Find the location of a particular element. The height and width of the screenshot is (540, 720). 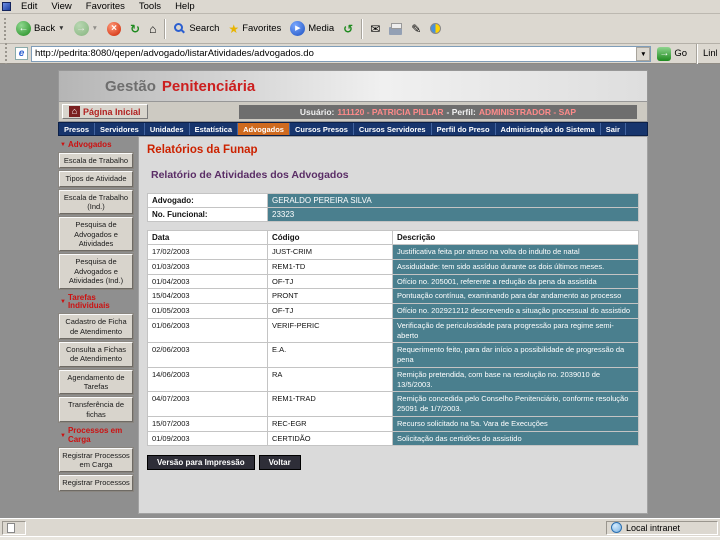

messenger-button is located at coordinates (435, 28).